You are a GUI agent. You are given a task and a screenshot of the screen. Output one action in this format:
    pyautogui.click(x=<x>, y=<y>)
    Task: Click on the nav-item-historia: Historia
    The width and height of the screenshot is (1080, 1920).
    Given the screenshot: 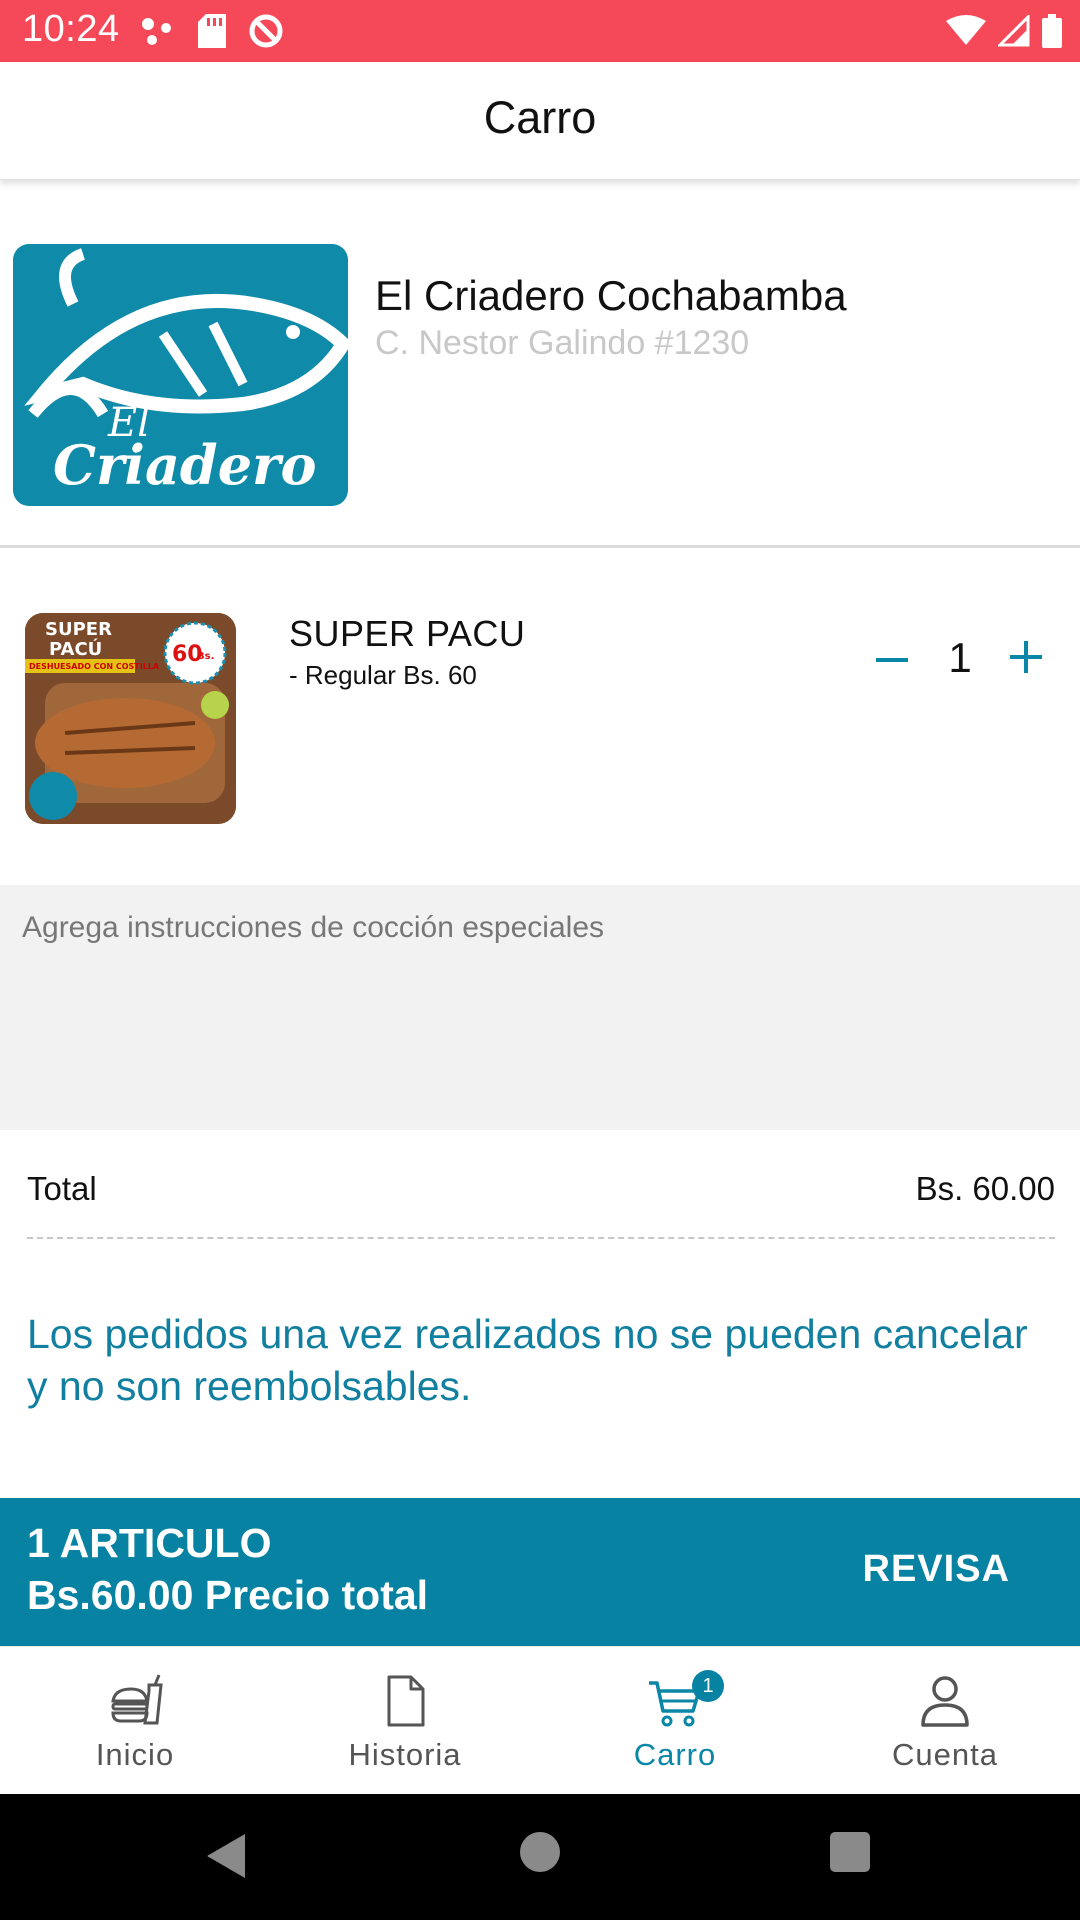 What is the action you would take?
    pyautogui.click(x=405, y=1720)
    